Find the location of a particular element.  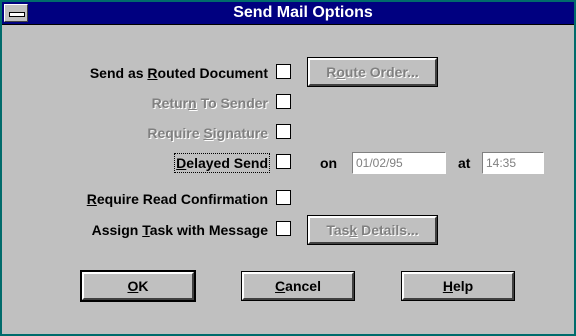

require-signature-label: Require Signature is located at coordinates (207, 133).